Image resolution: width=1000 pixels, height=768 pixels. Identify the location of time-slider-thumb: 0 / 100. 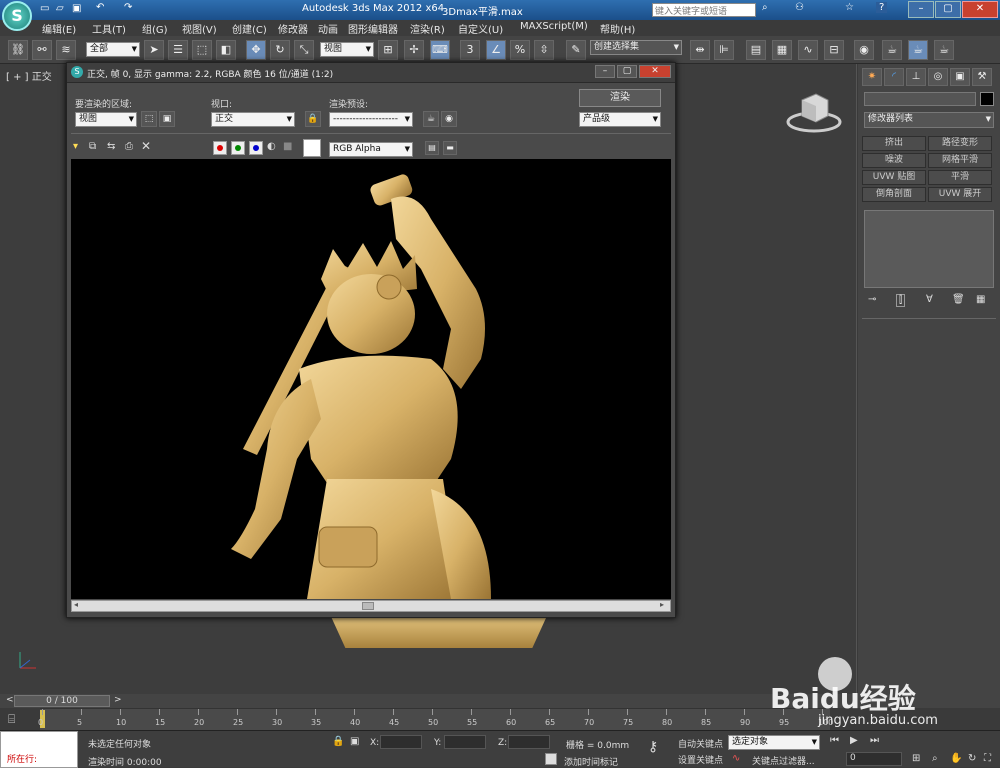
(62, 701).